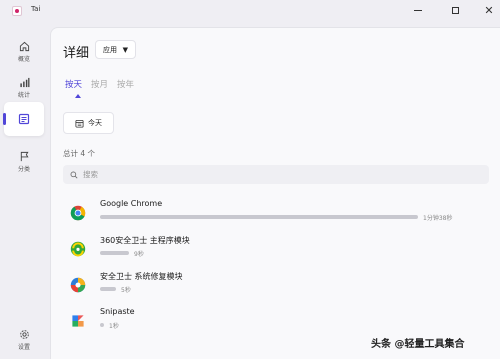 The width and height of the screenshot is (500, 359). What do you see at coordinates (17, 11) in the screenshot?
I see `app-logo-icon` at bounding box center [17, 11].